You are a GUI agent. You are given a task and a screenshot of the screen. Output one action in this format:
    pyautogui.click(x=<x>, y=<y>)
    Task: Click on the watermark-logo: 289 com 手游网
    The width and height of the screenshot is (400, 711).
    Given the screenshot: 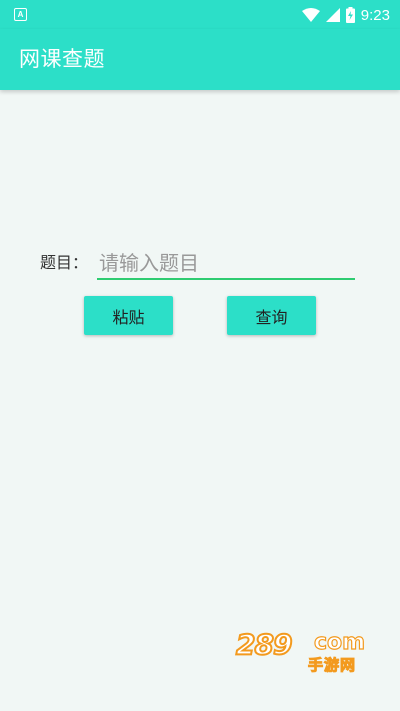 What is the action you would take?
    pyautogui.click(x=306, y=651)
    